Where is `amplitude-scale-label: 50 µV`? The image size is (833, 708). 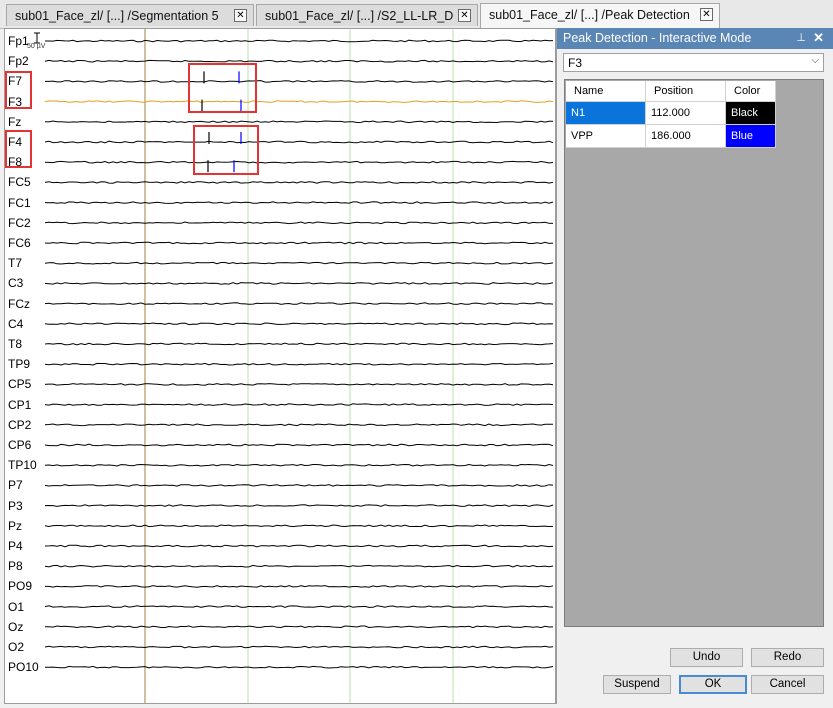
amplitude-scale-label: 50 µV is located at coordinates (36, 46).